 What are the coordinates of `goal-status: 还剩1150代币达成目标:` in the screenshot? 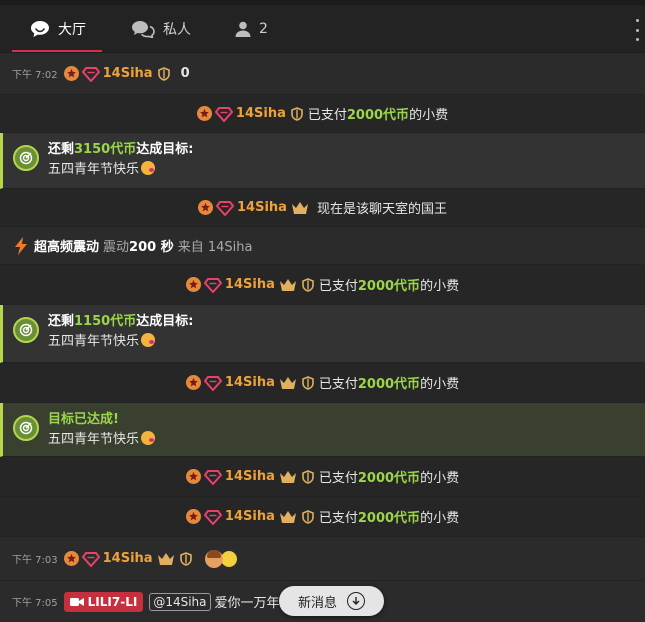 It's located at (121, 321).